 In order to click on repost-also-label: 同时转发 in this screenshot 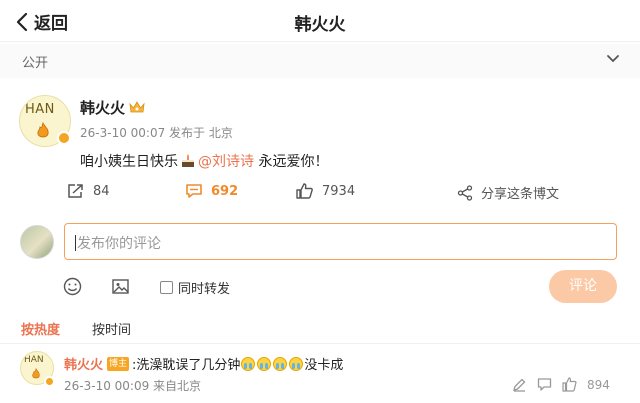, I will do `click(204, 289)`.